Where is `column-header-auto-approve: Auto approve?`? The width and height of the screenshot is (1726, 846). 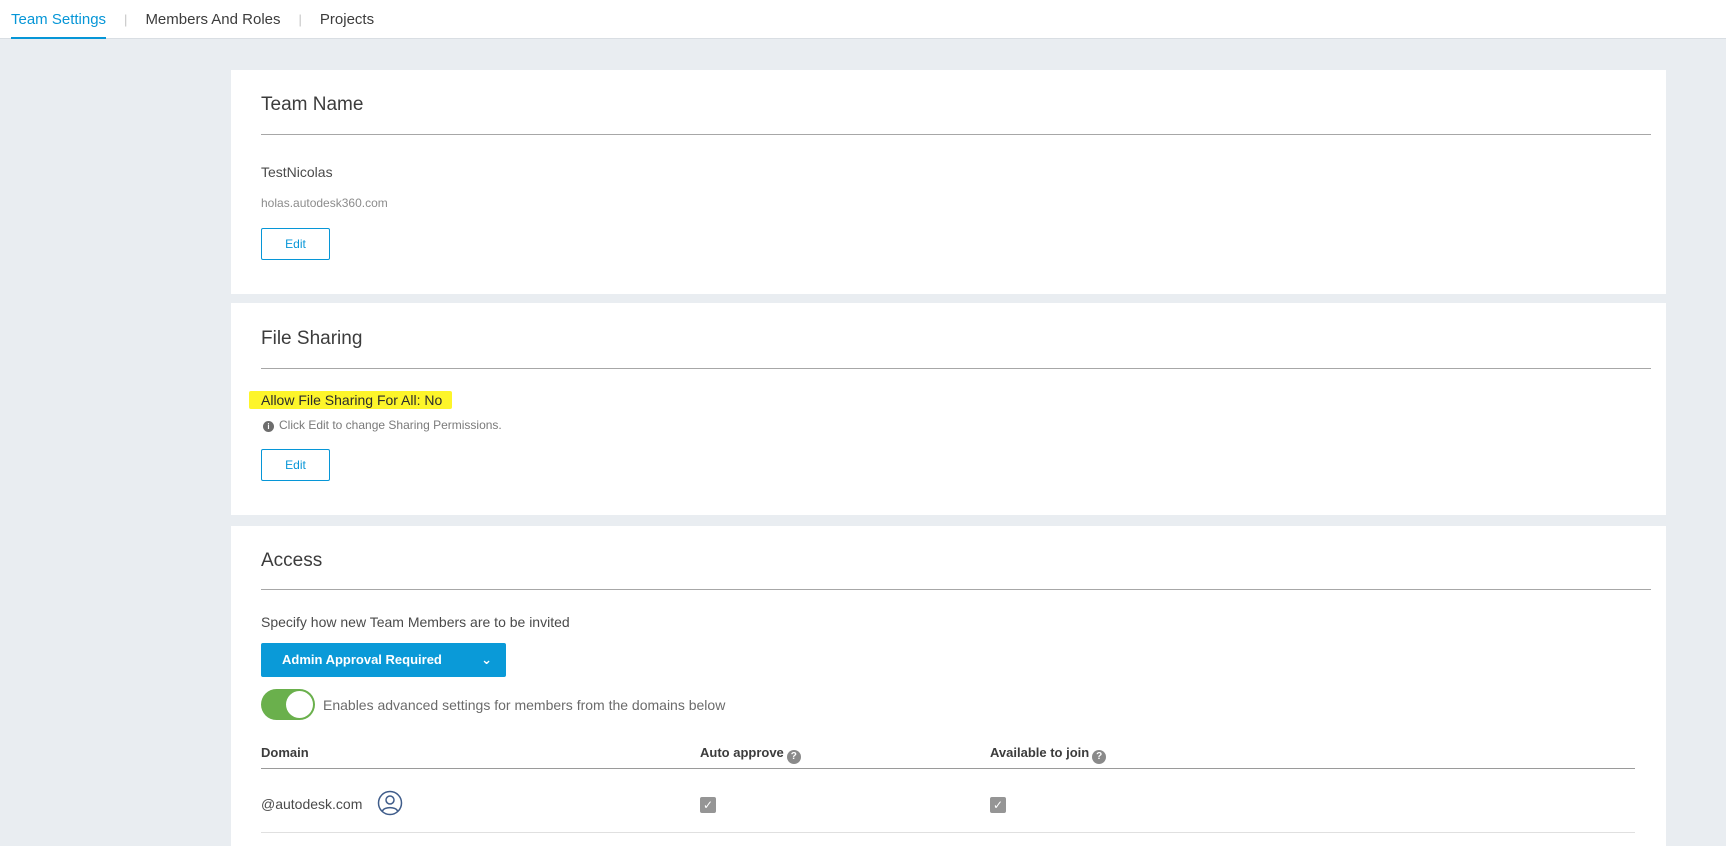
column-header-auto-approve: Auto approve? is located at coordinates (750, 754).